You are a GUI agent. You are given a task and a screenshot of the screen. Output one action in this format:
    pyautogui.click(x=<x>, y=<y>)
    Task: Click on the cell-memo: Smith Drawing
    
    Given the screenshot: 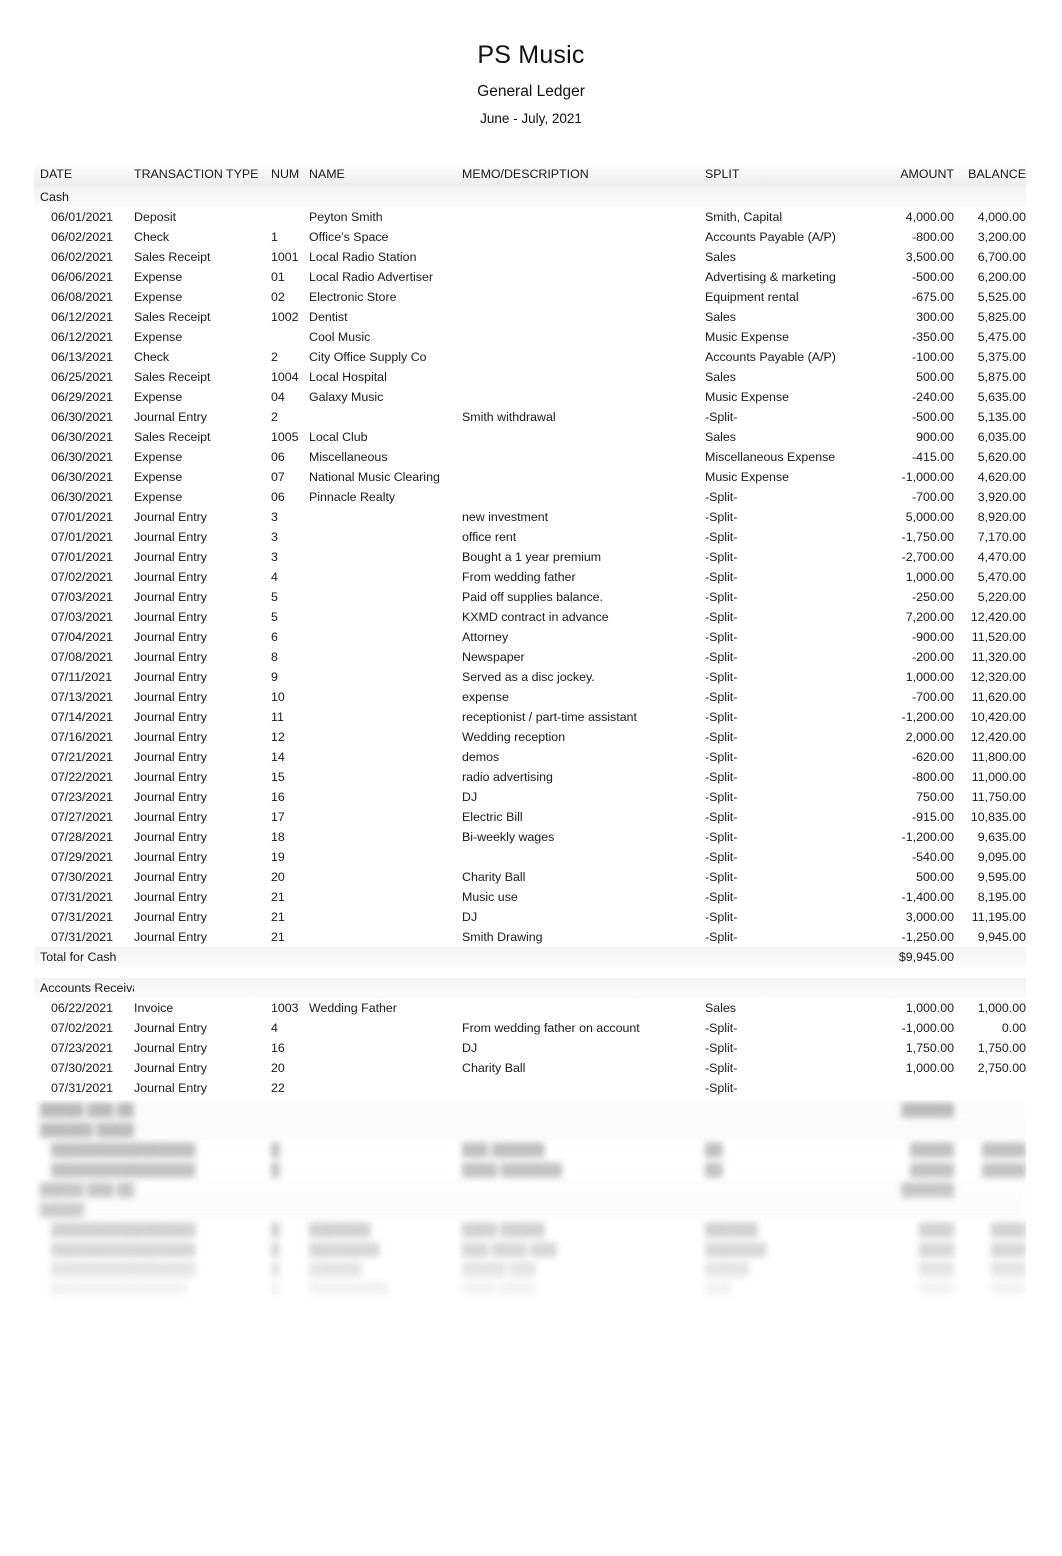 What is the action you would take?
    pyautogui.click(x=502, y=937)
    